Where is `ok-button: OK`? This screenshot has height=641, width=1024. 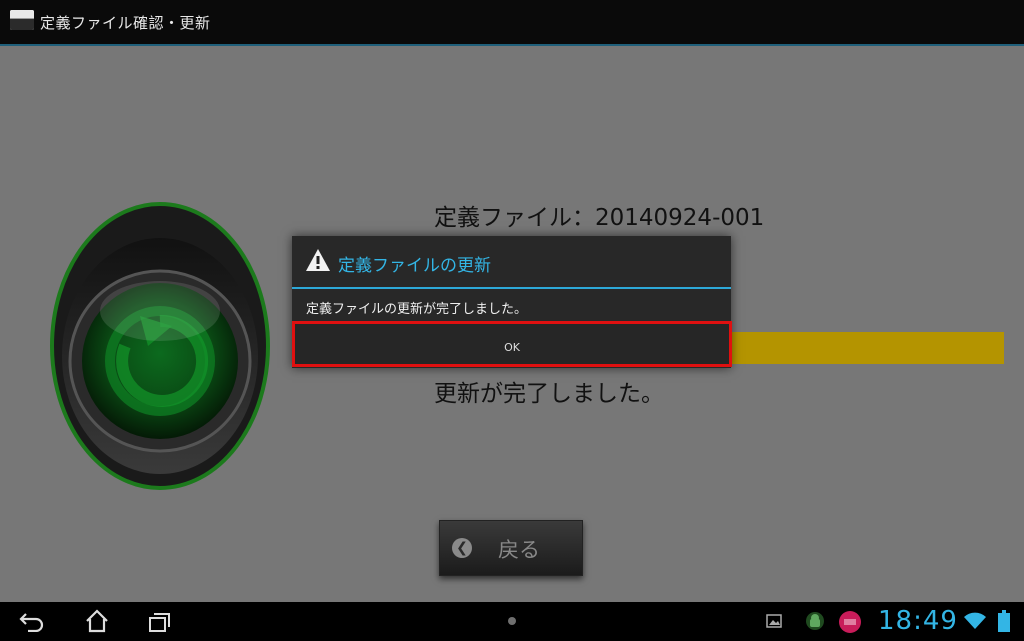
ok-button: OK is located at coordinates (512, 344).